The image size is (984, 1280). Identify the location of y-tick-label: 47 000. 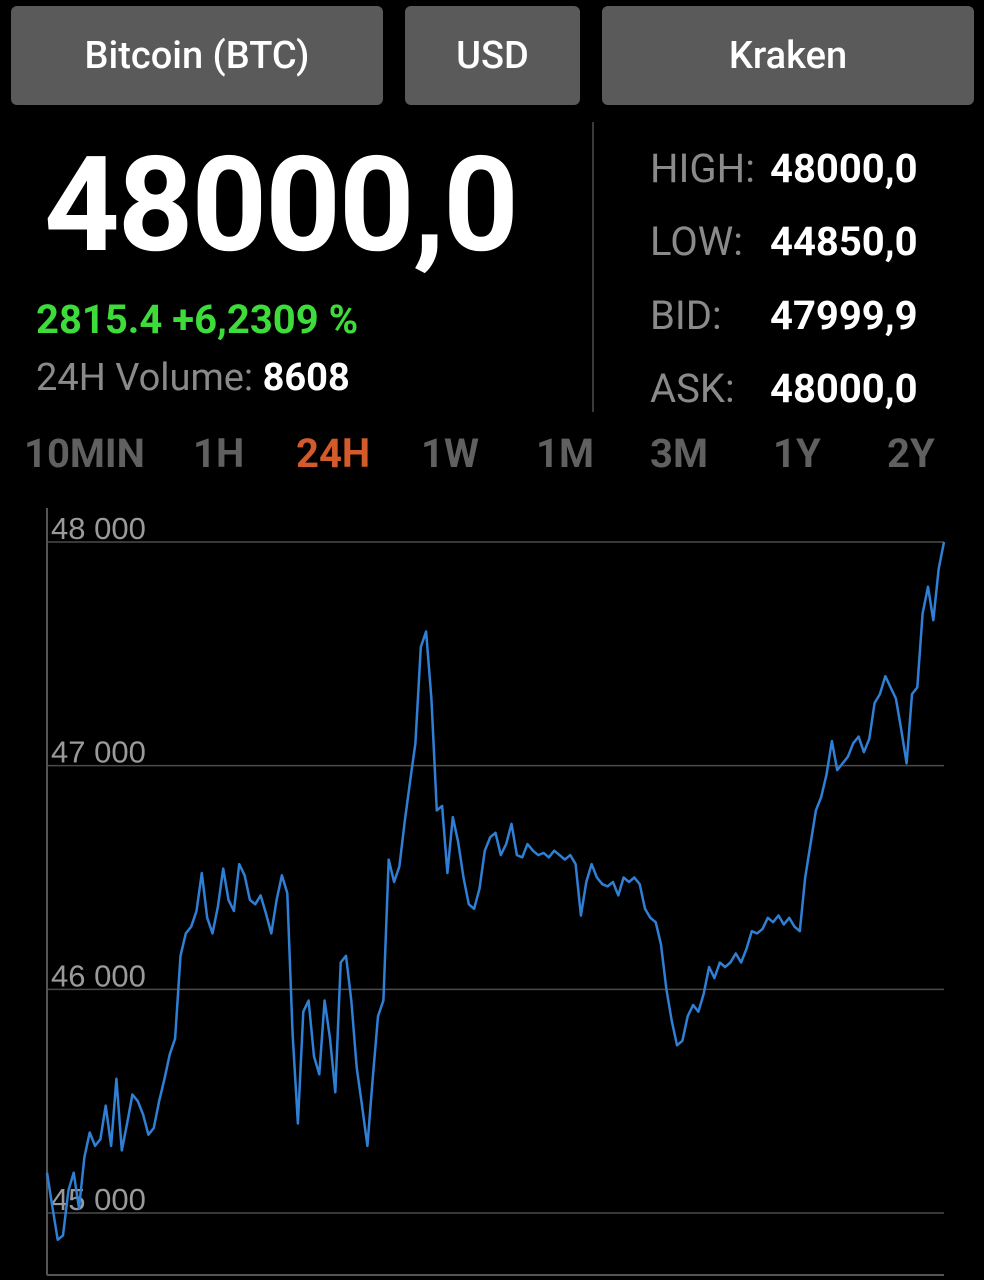
(98, 752).